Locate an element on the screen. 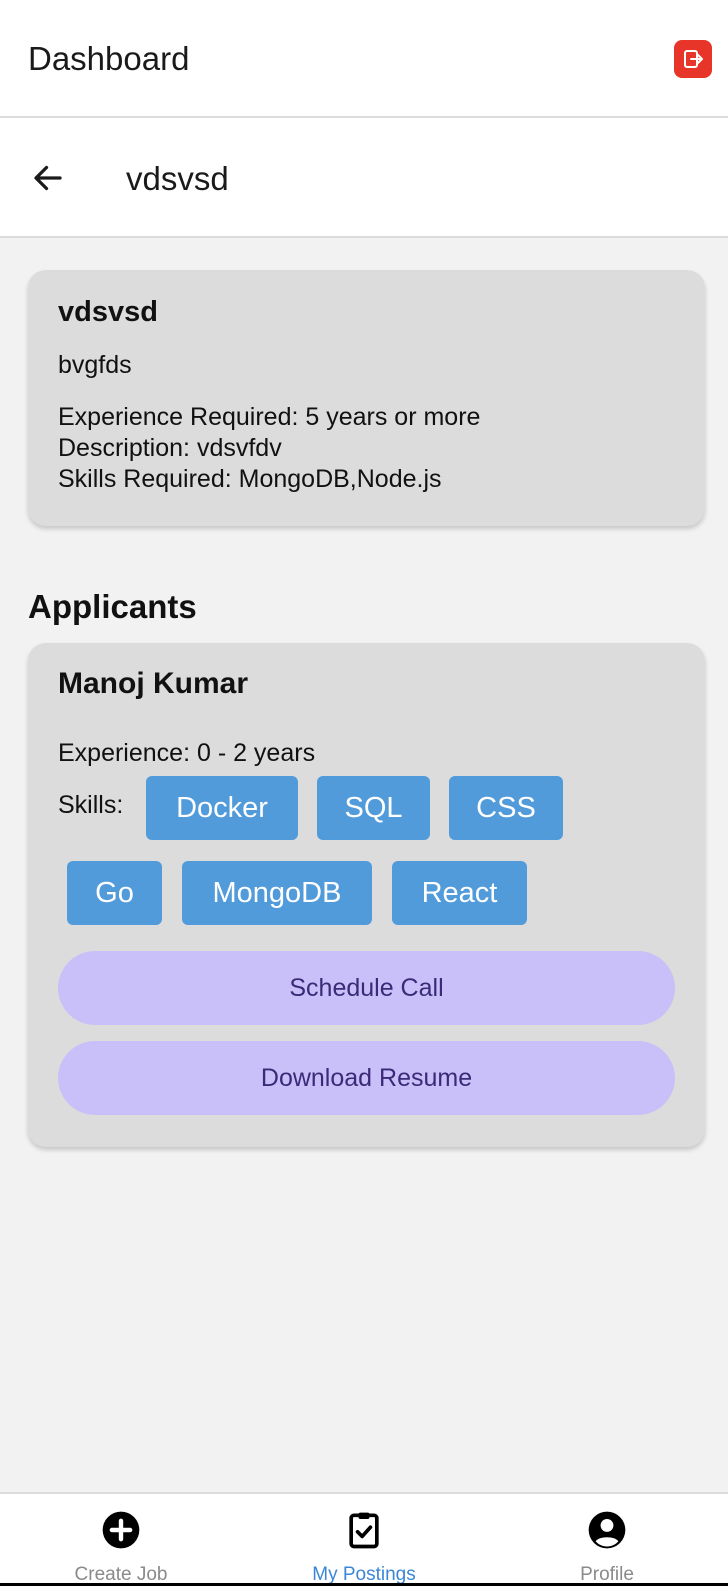 This screenshot has width=728, height=1586. app-title: Dashboard is located at coordinates (109, 58).